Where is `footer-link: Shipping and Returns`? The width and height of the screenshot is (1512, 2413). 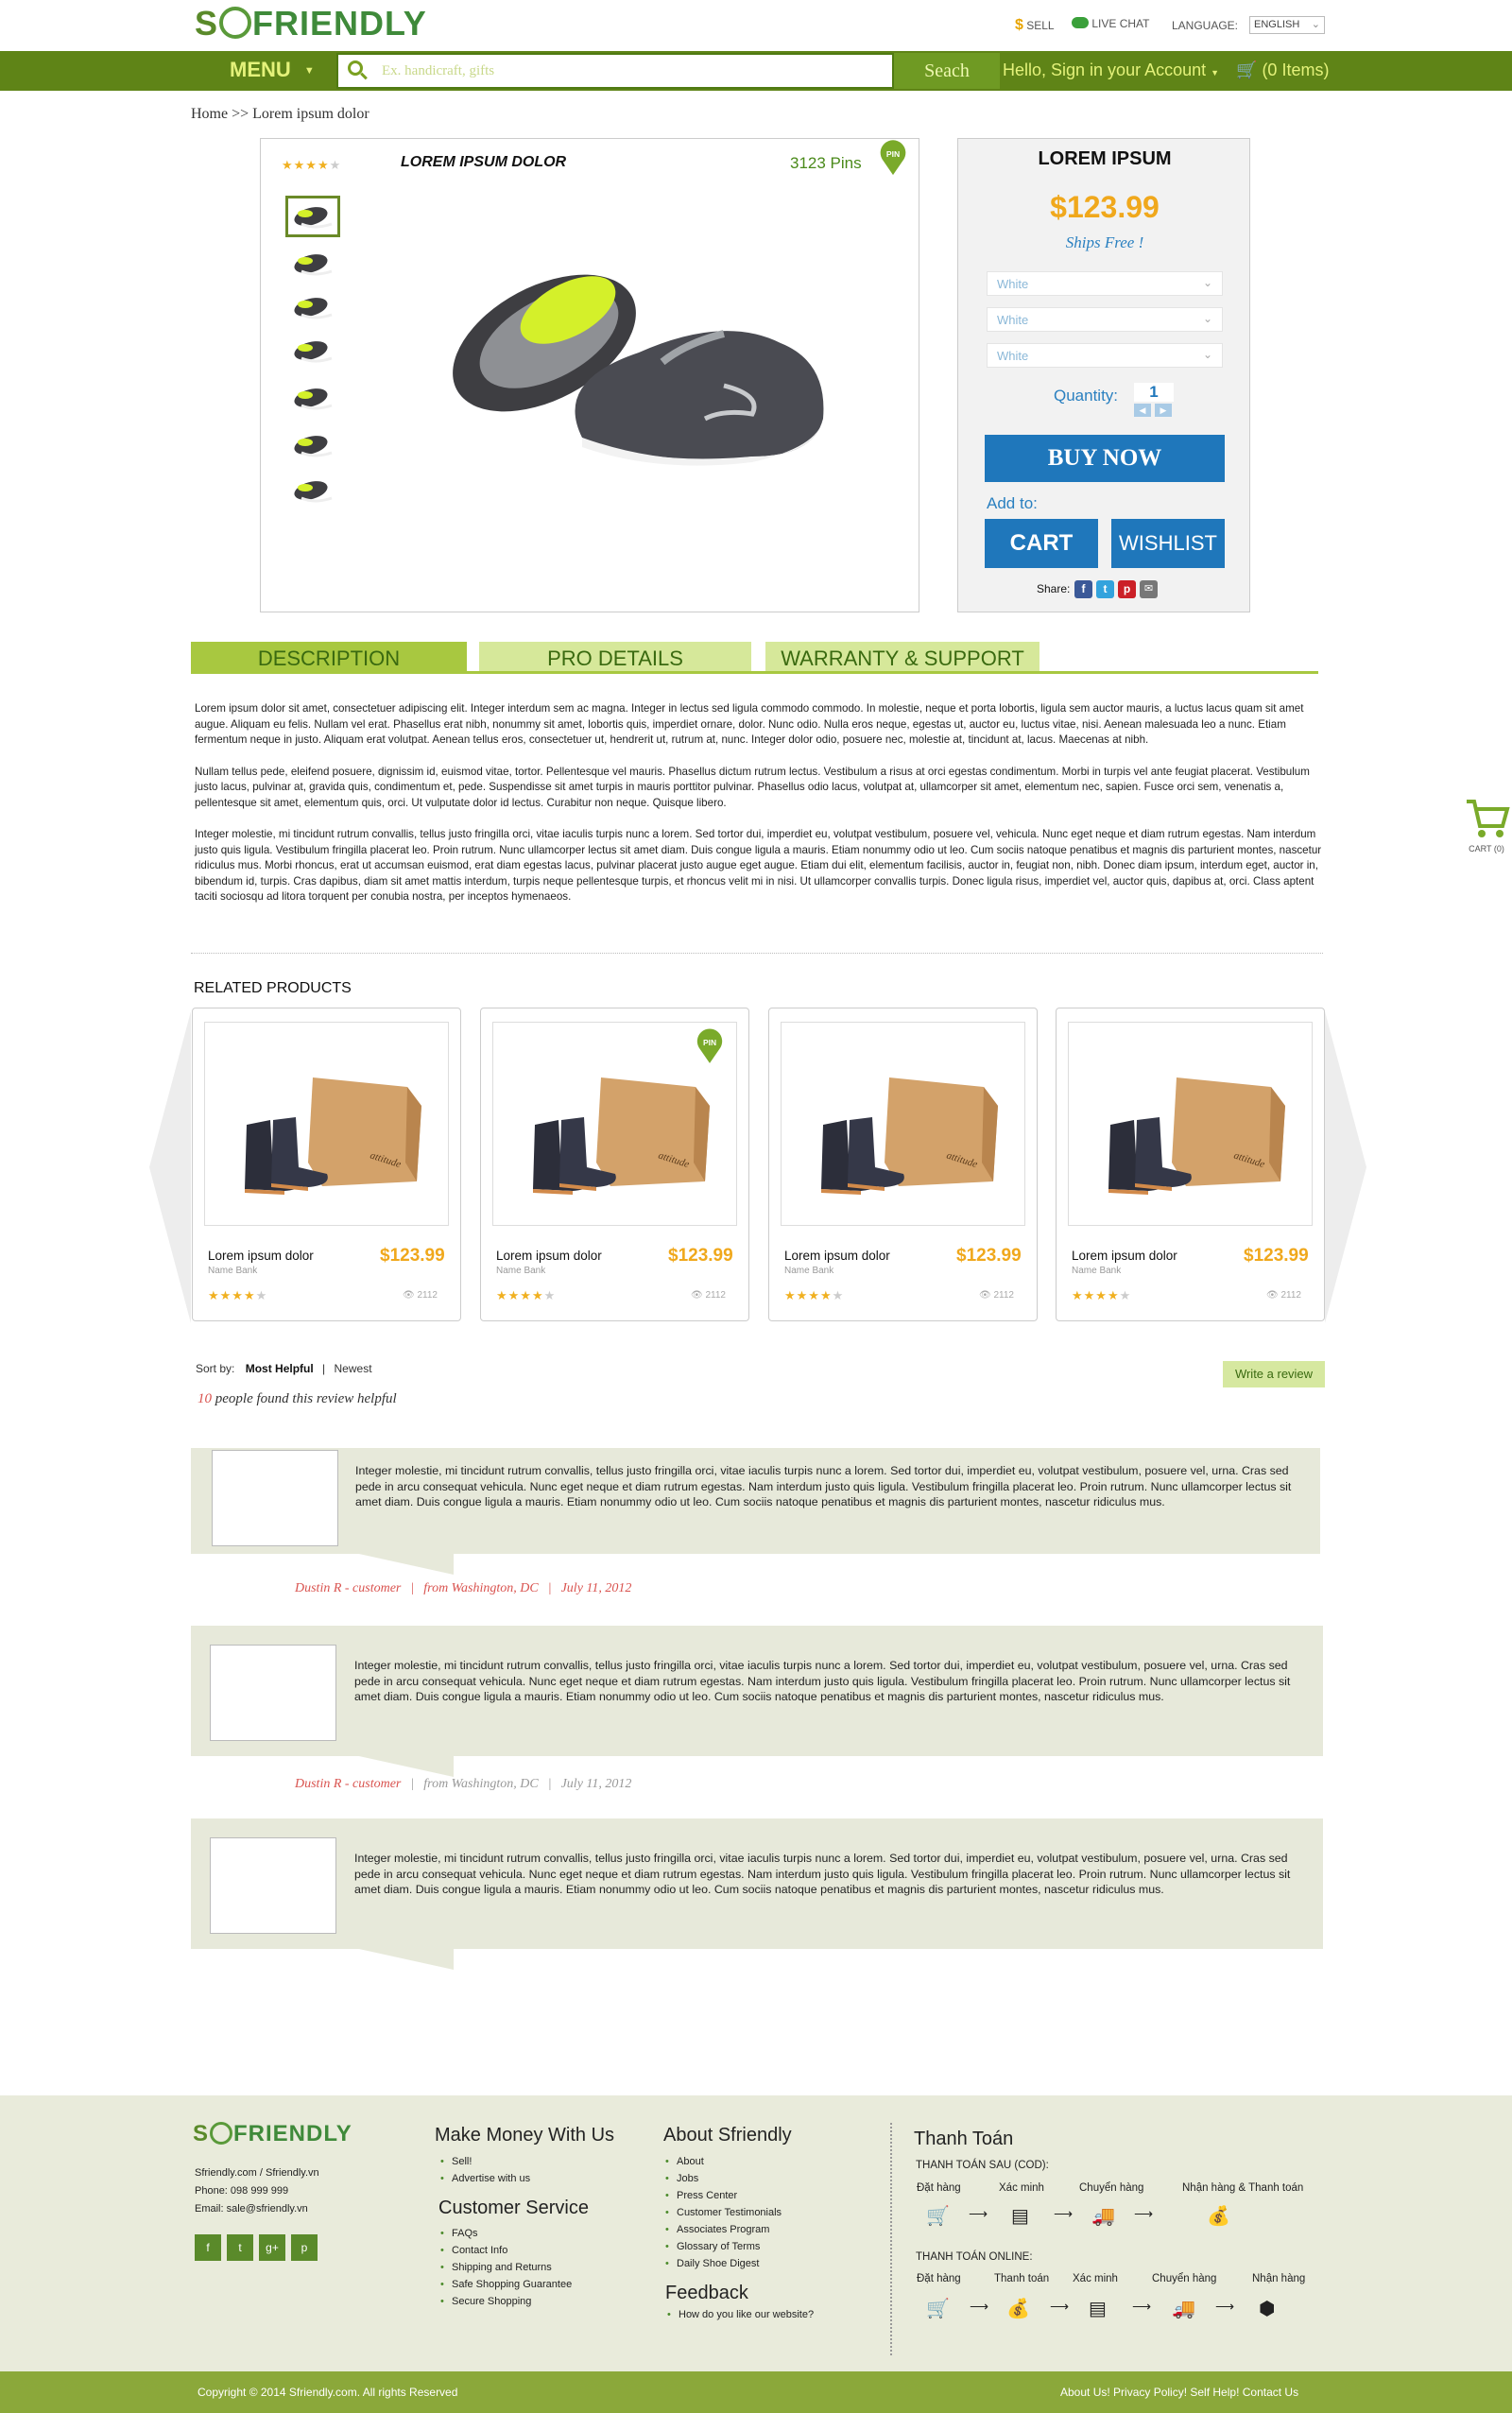
footer-link: Shipping and Returns is located at coordinates (505, 2267).